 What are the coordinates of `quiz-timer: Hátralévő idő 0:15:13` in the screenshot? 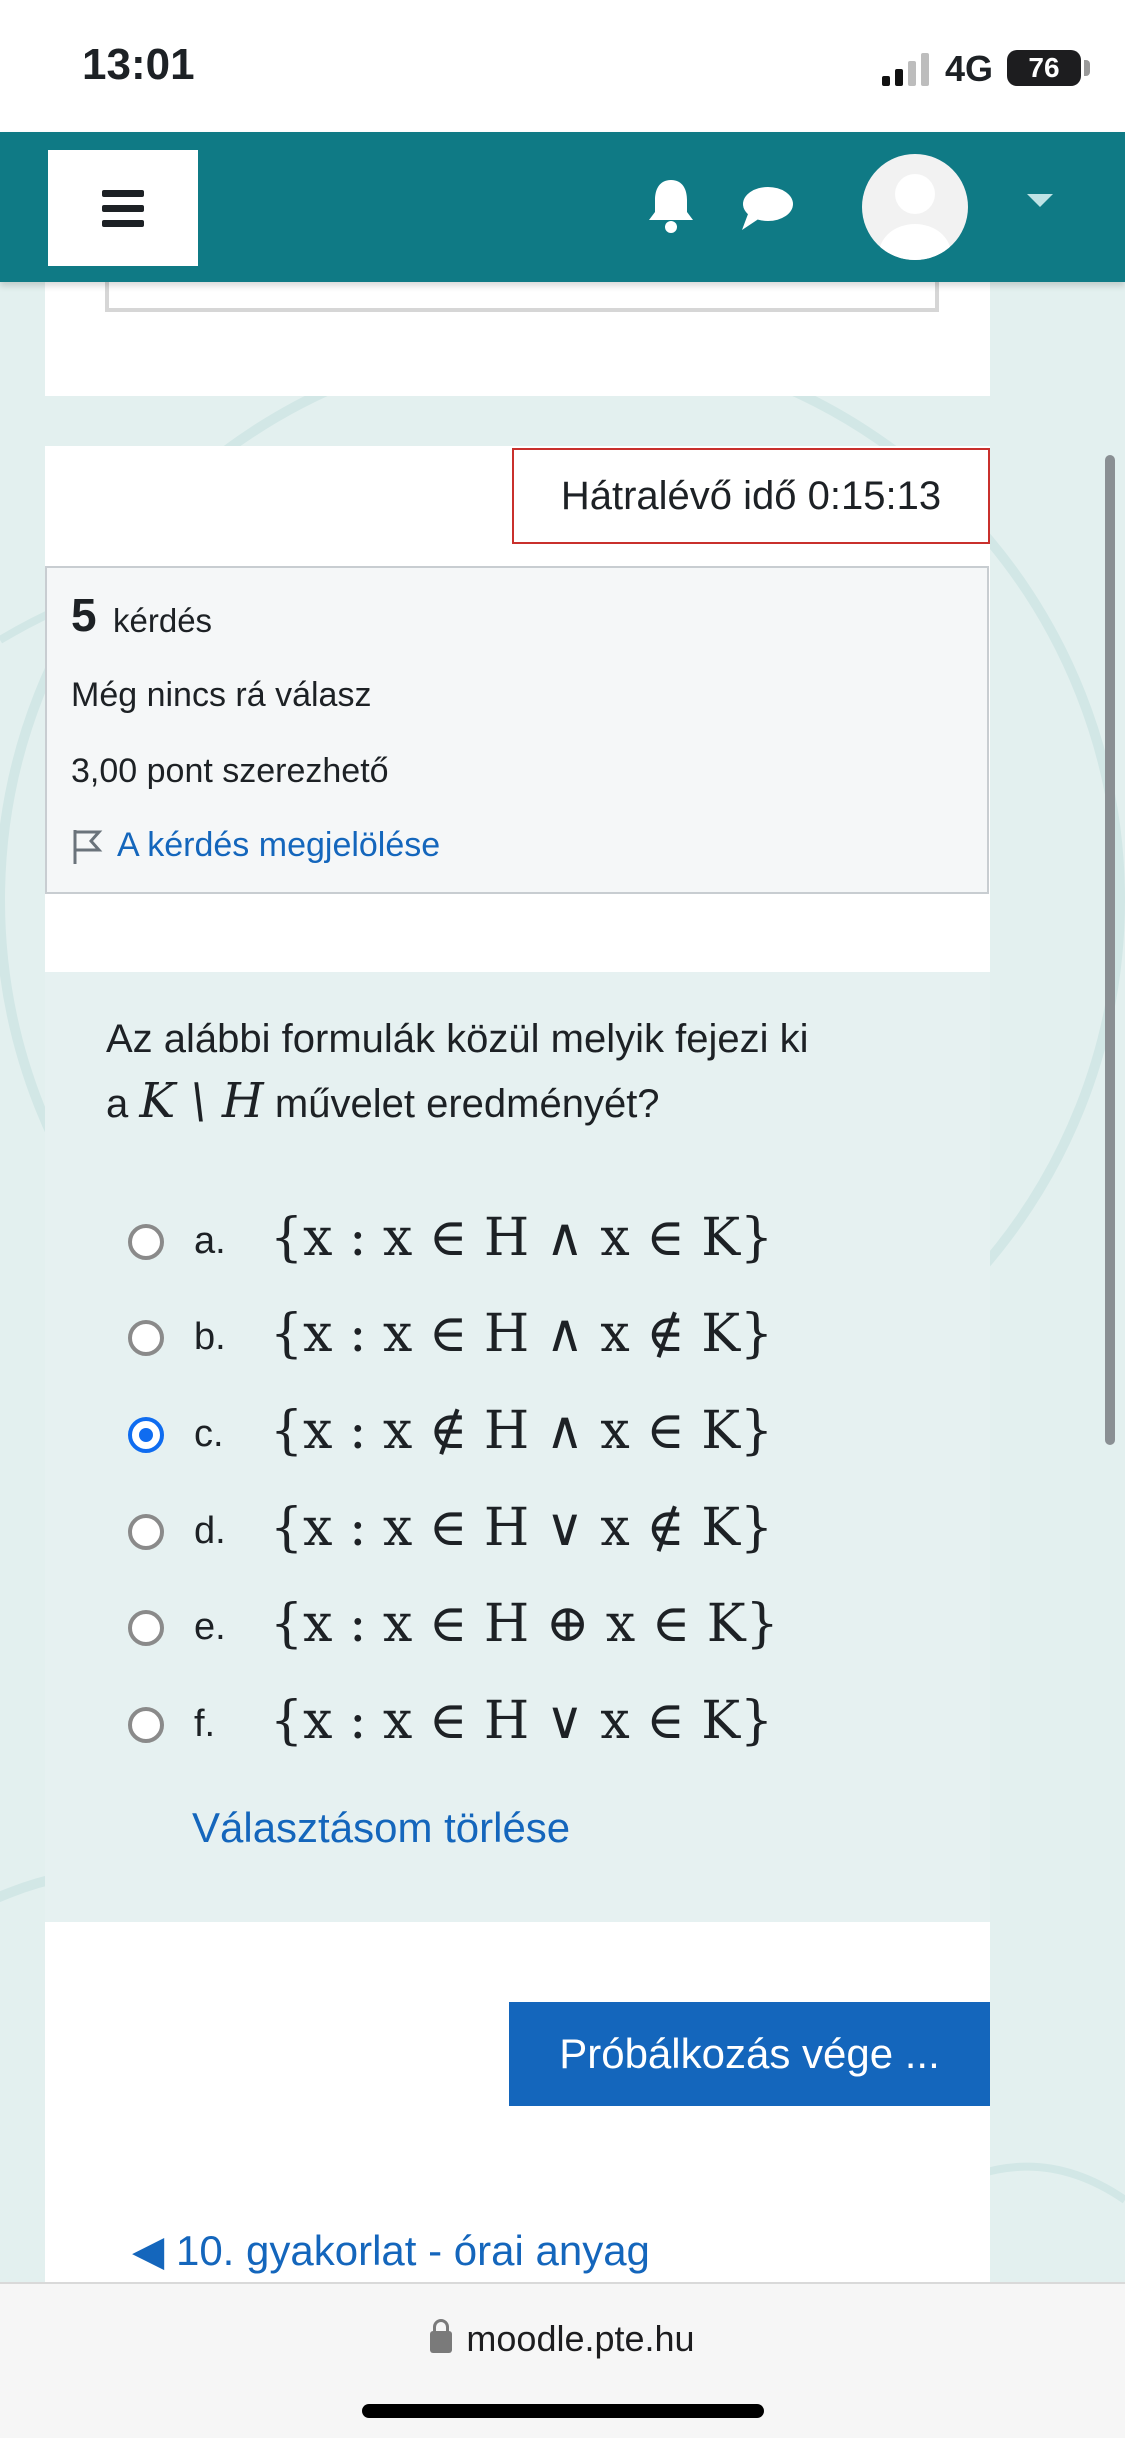 It's located at (751, 496).